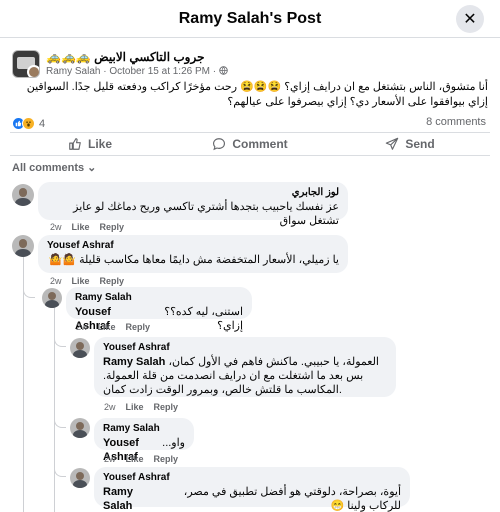  What do you see at coordinates (219, 144) in the screenshot?
I see `comment-icon` at bounding box center [219, 144].